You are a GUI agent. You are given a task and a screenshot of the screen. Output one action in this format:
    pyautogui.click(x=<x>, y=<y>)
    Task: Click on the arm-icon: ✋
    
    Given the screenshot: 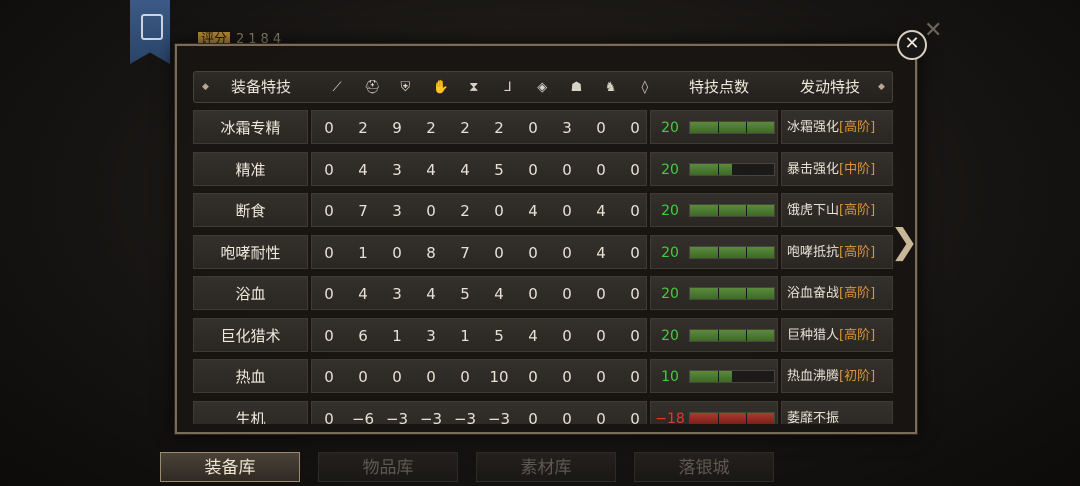 What is the action you would take?
    pyautogui.click(x=440, y=87)
    